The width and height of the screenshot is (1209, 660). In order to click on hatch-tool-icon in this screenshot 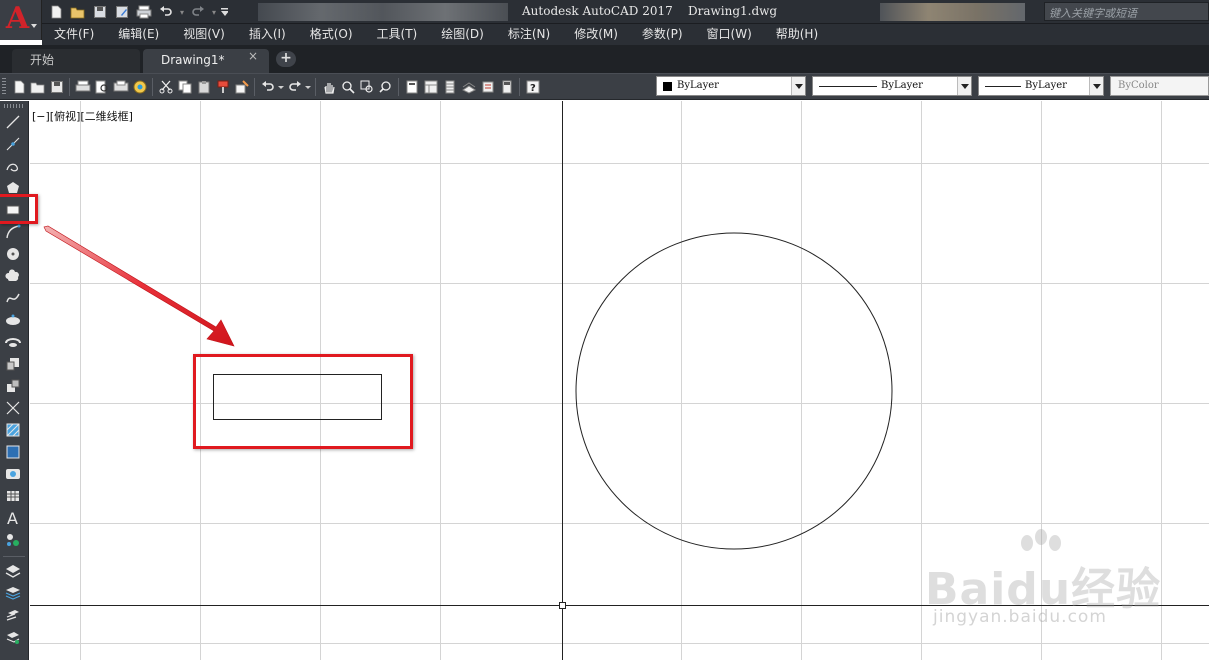, I will do `click(13, 430)`.